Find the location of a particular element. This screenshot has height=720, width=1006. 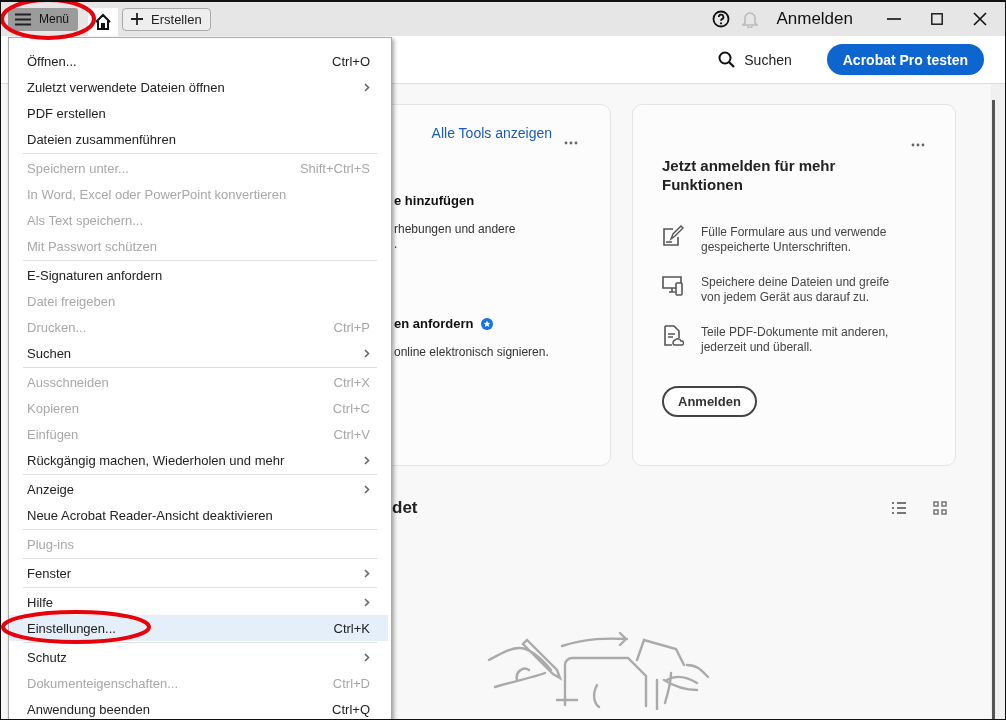

grid-view-icon is located at coordinates (940, 508).